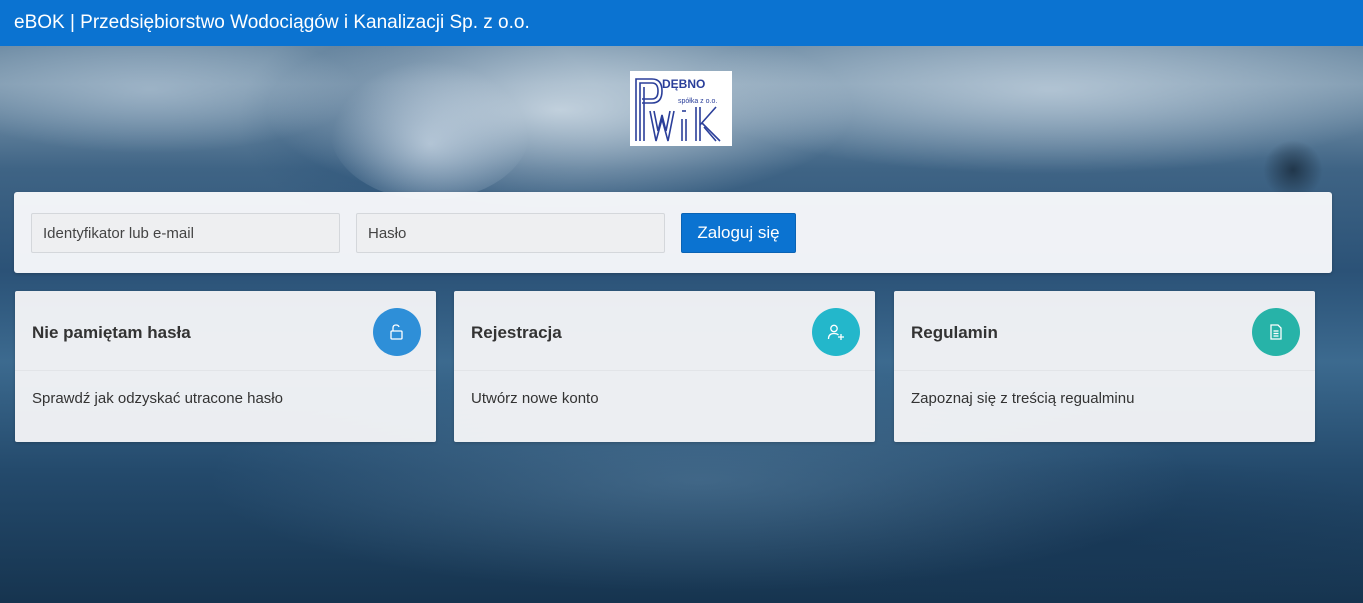  Describe the element at coordinates (535, 398) in the screenshot. I see `card-description: Utwórz nowe konto` at that location.